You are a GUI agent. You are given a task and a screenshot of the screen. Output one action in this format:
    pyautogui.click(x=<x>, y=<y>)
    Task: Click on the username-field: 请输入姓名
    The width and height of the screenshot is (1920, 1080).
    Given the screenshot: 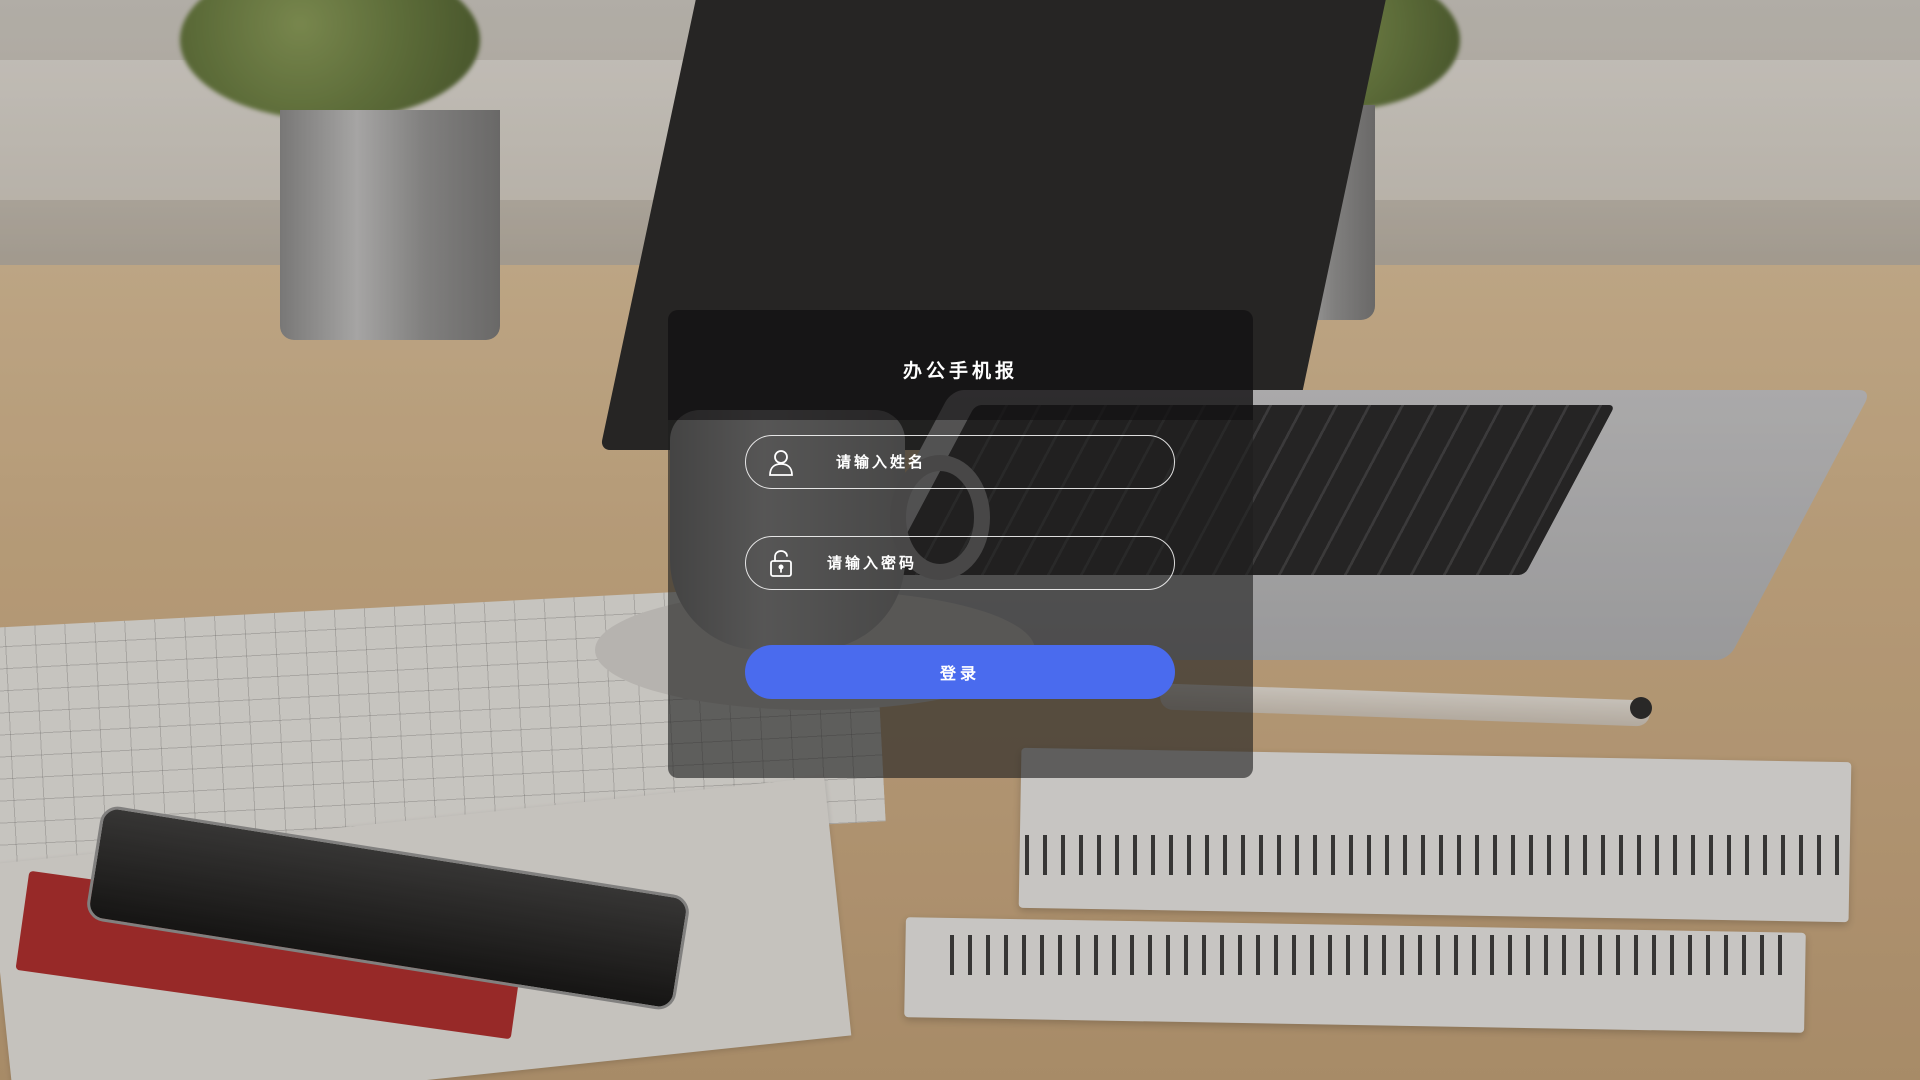 What is the action you would take?
    pyautogui.click(x=961, y=462)
    